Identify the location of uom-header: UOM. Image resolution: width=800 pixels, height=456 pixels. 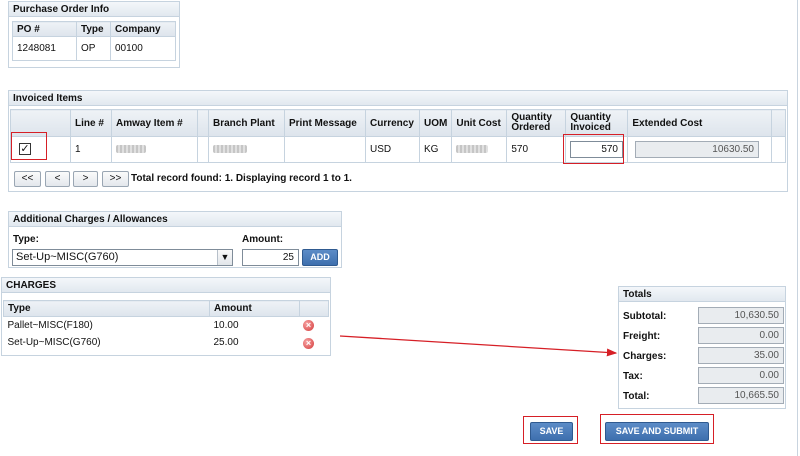
(435, 123).